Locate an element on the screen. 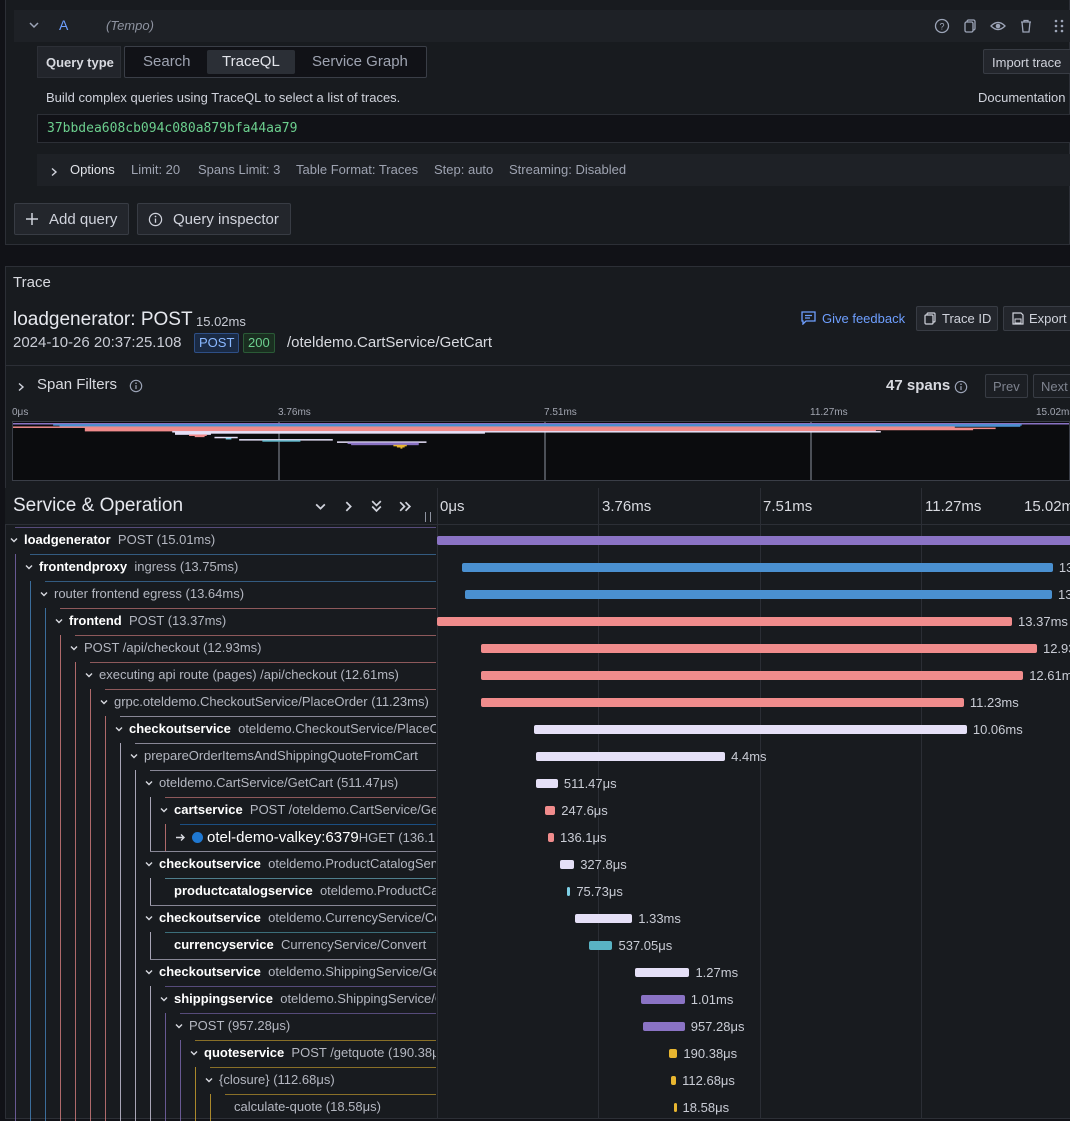 Image resolution: width=1070 pixels, height=1121 pixels. span-row: router frontend egress (13.64ms) 13.64ms is located at coordinates (538, 594).